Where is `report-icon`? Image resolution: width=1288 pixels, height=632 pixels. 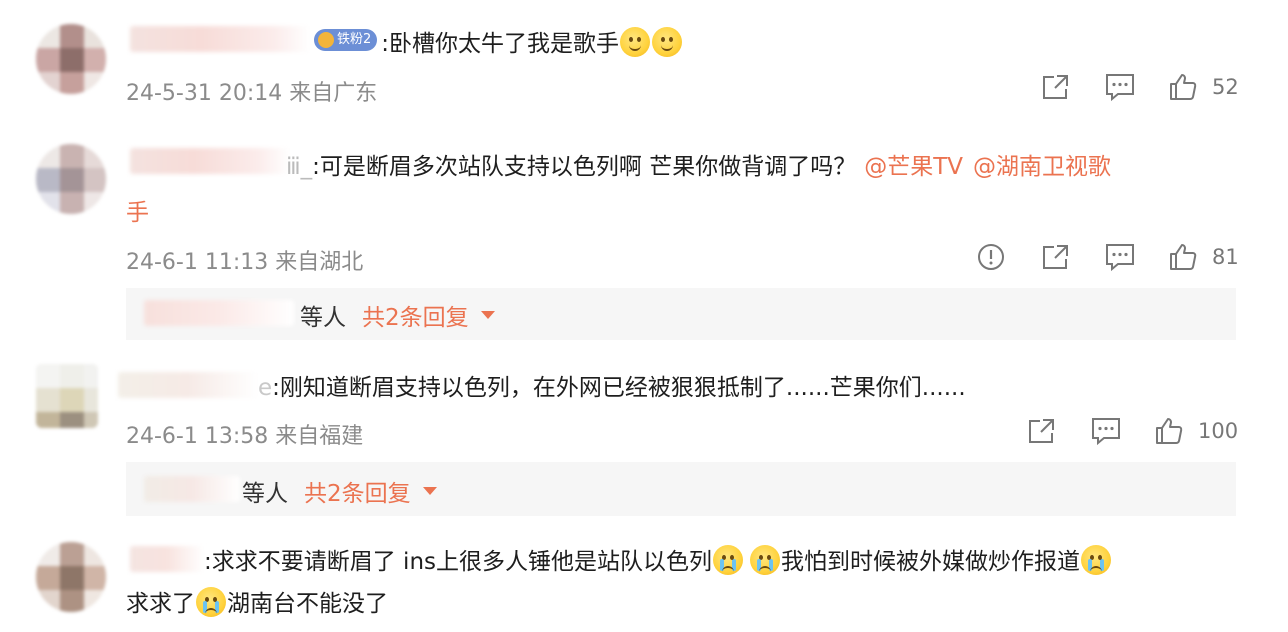 report-icon is located at coordinates (991, 257).